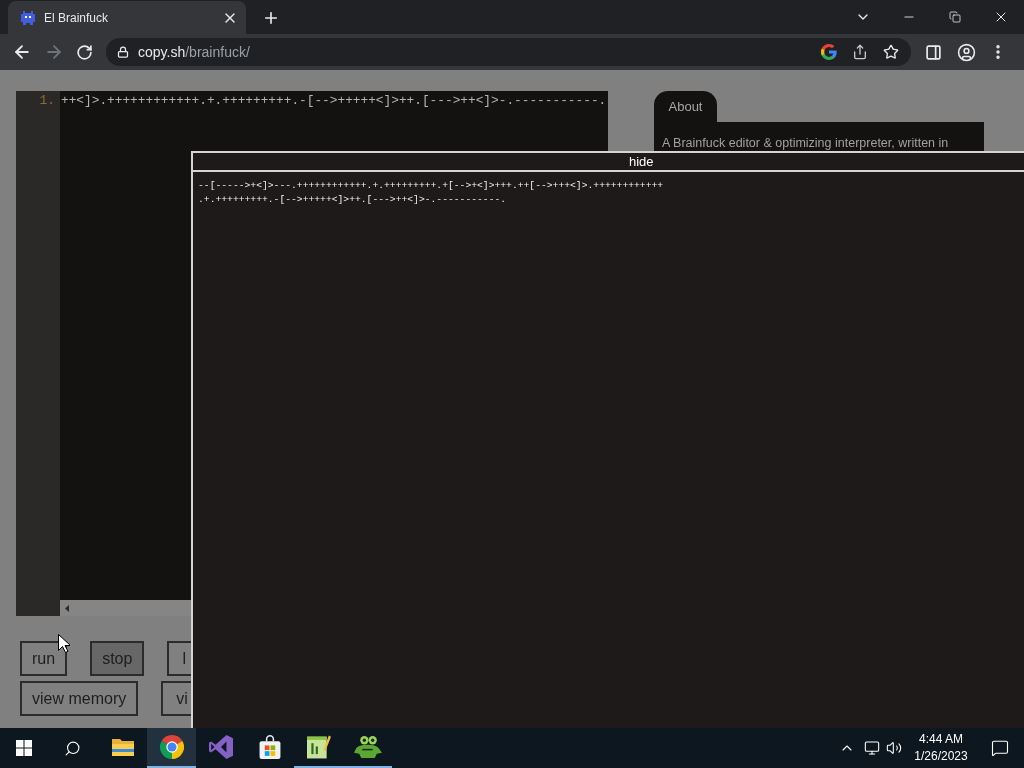 The height and width of the screenshot is (768, 1024). I want to click on tab-title: El Brainfuck, so click(77, 18).